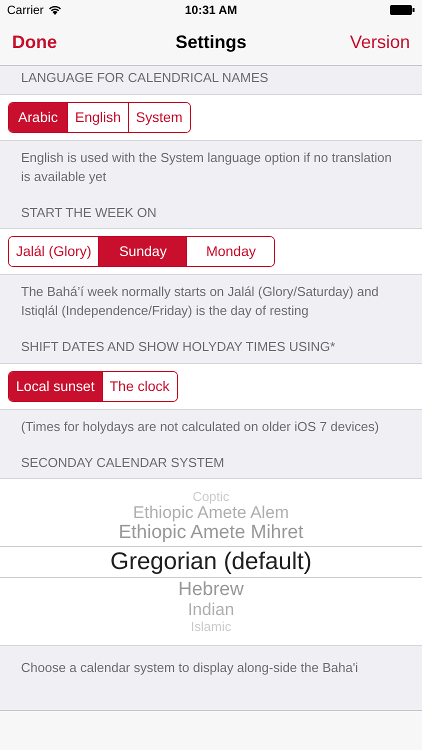  Describe the element at coordinates (144, 77) in the screenshot. I see `section-header: LANGUAGE FOR CALENDRICAL NAMES` at that location.